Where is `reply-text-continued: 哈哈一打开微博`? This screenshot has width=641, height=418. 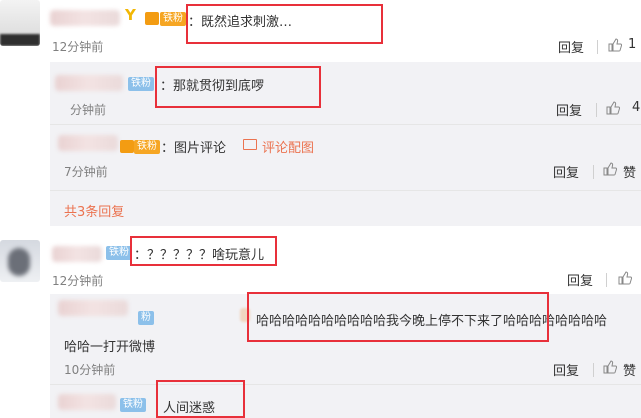 reply-text-continued: 哈哈一打开微博 is located at coordinates (110, 347).